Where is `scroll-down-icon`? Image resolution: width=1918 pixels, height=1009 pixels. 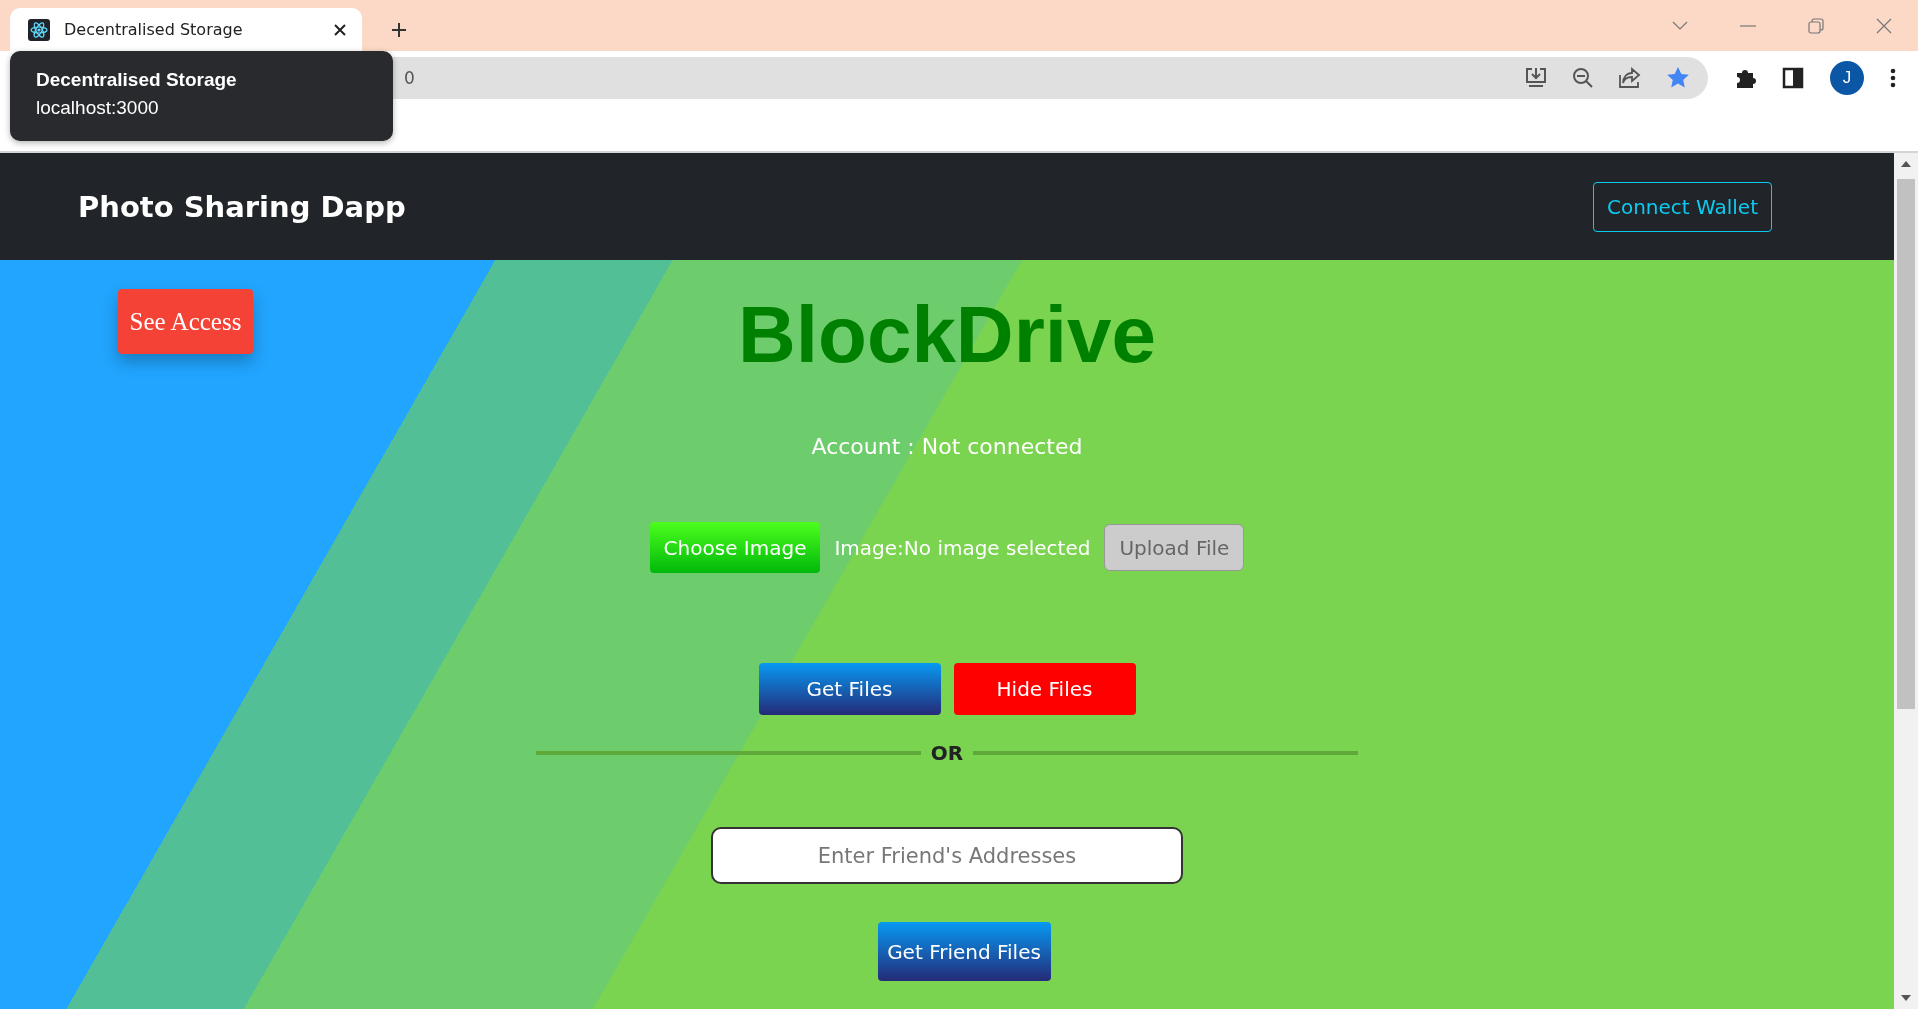
scroll-down-icon is located at coordinates (1906, 998).